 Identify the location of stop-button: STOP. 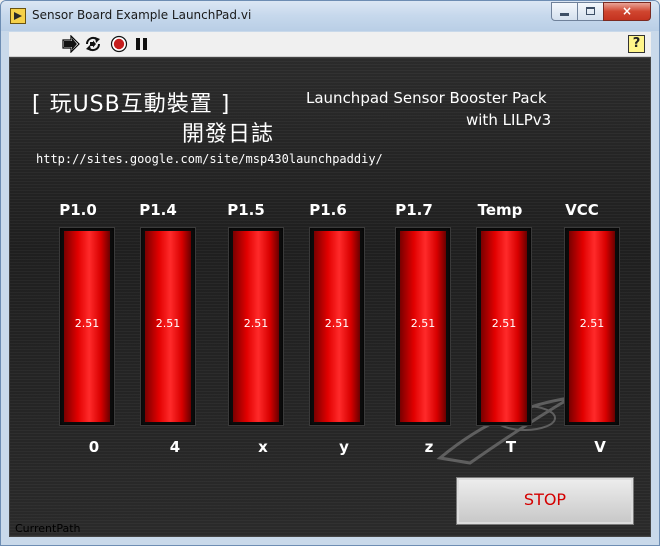
(545, 501).